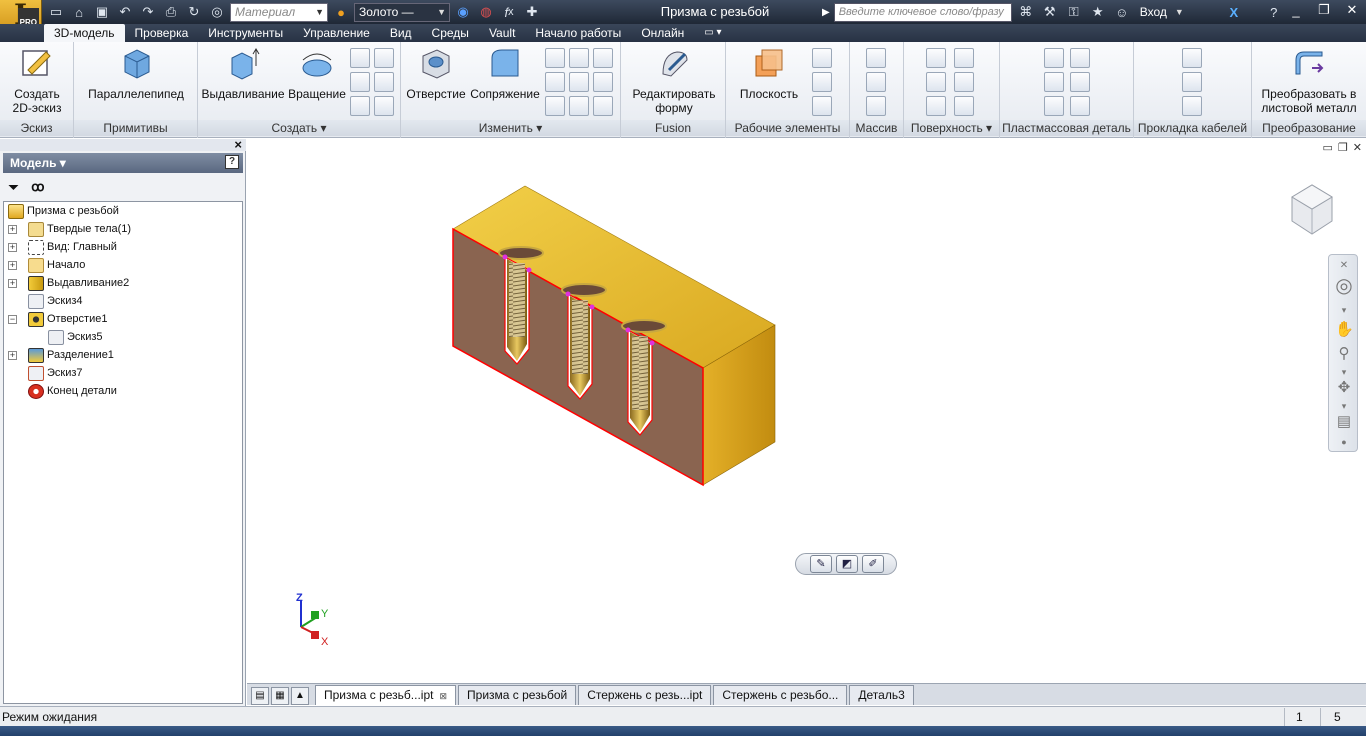  Describe the element at coordinates (603, 106) in the screenshot. I see `move-face-icon` at that location.